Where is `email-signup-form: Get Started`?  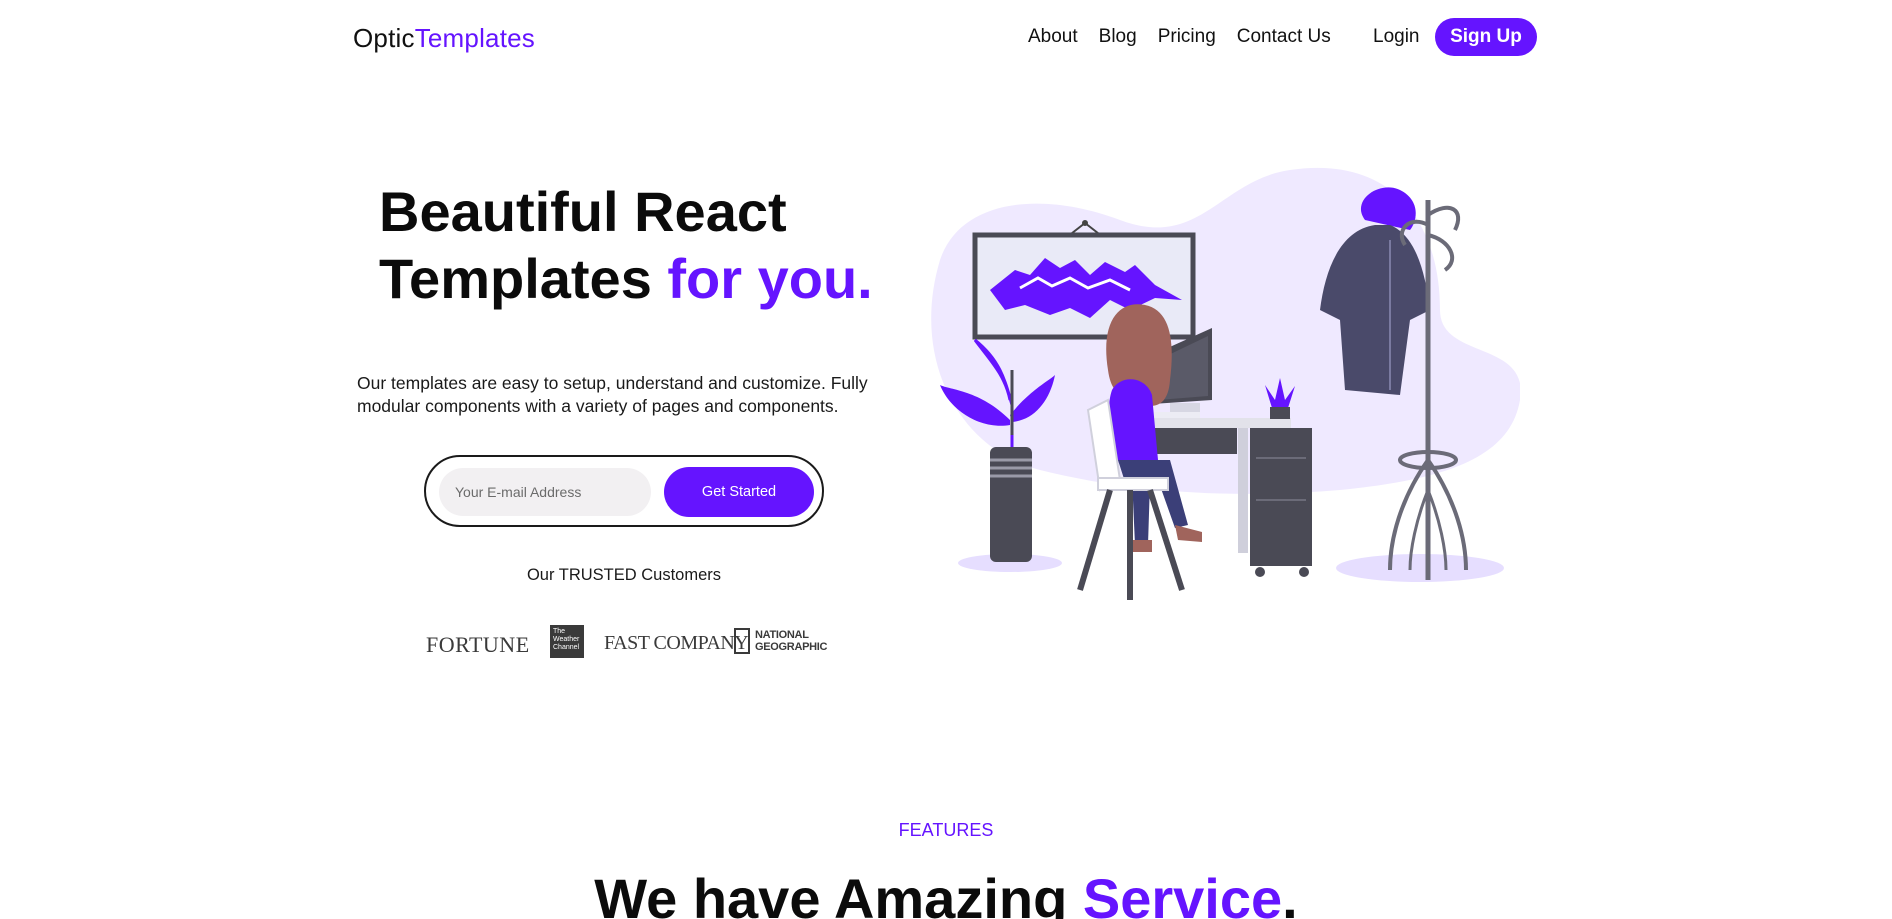
email-signup-form: Get Started is located at coordinates (624, 491).